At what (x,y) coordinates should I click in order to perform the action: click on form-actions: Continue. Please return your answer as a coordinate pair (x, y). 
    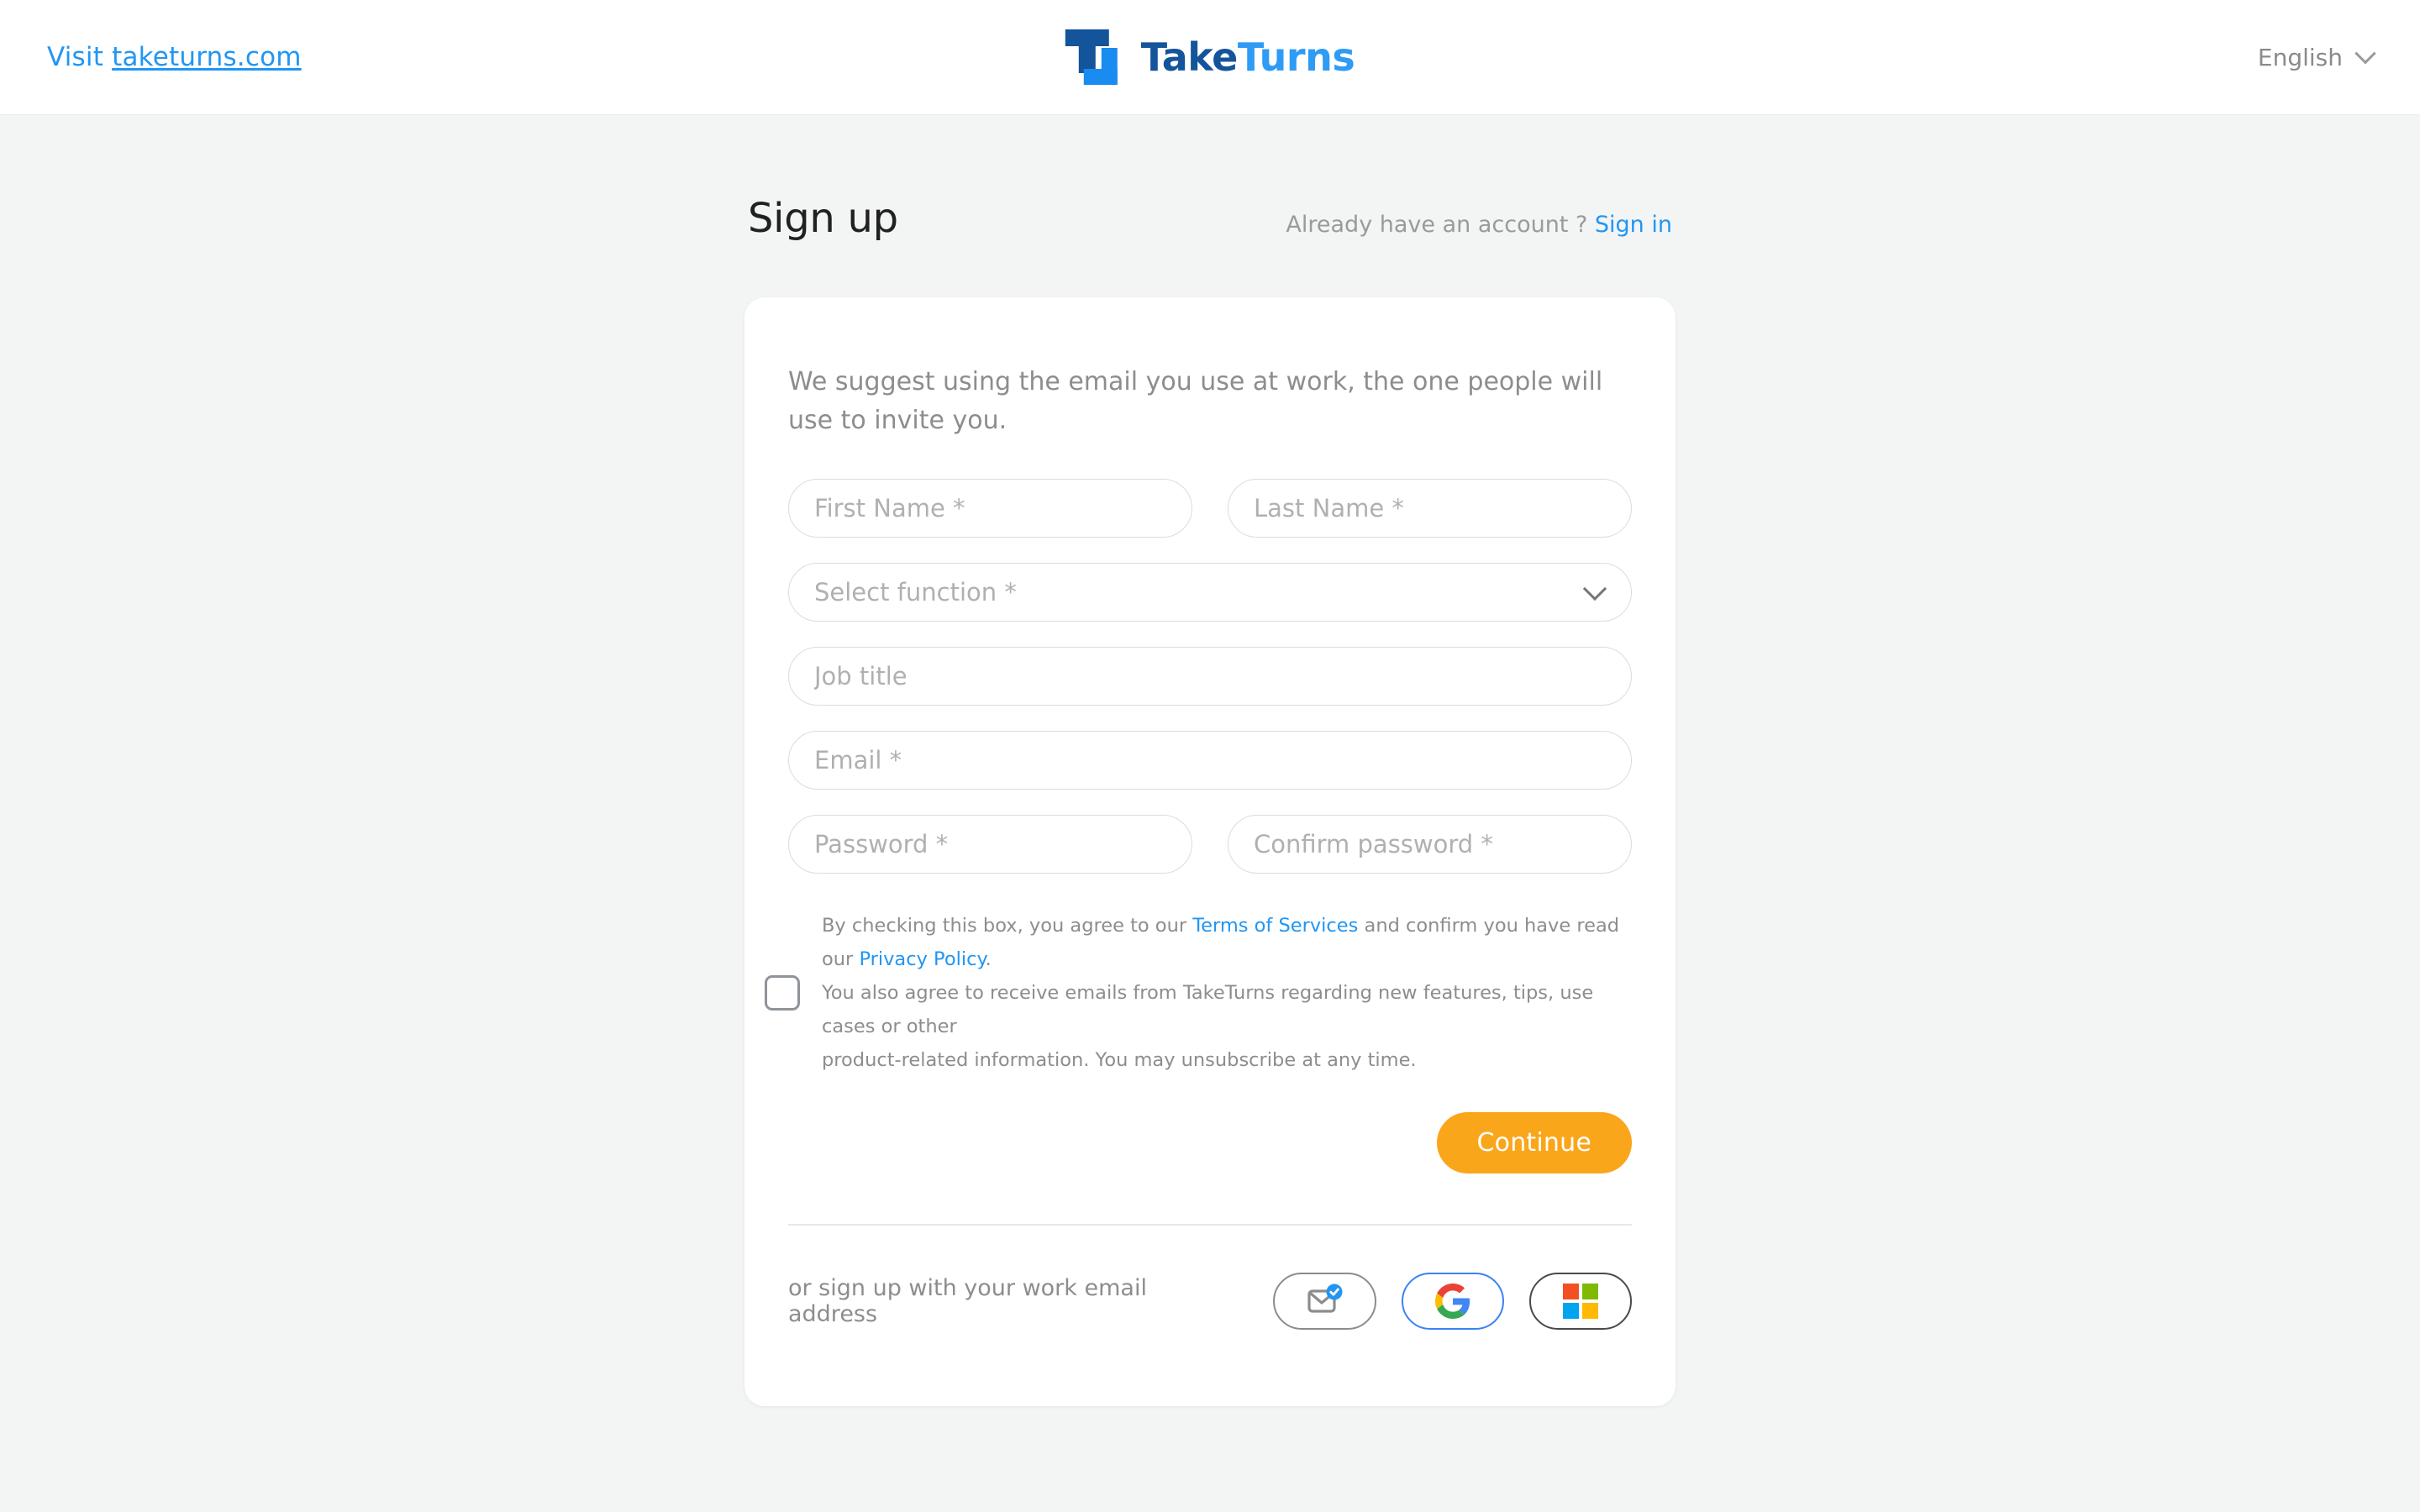
    Looking at the image, I should click on (1210, 1143).